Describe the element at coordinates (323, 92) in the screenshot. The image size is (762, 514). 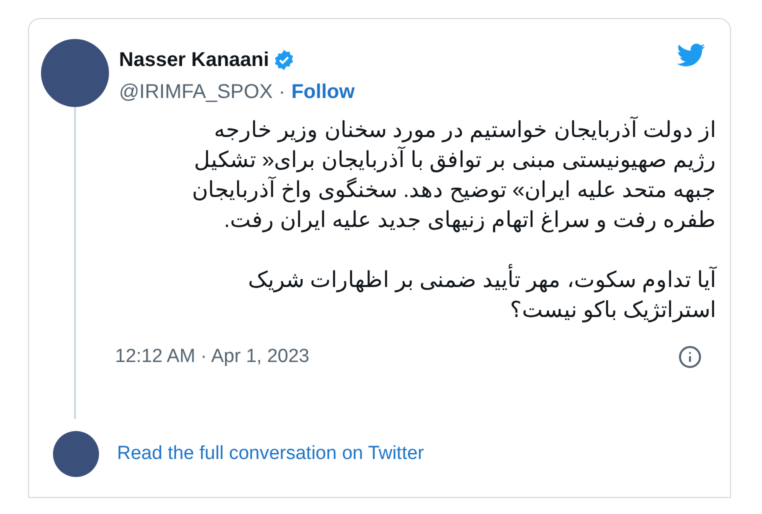
I see `follow-link: Follow` at that location.